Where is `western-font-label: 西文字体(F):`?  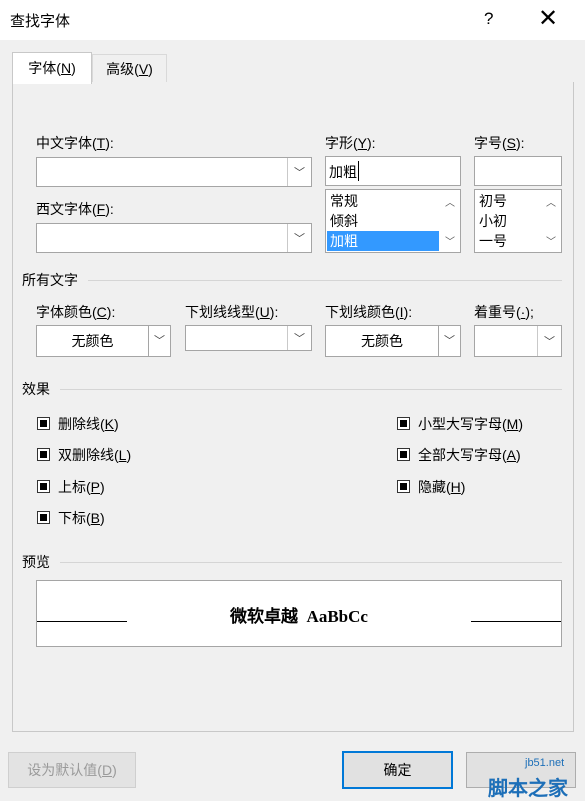 western-font-label: 西文字体(F): is located at coordinates (75, 209).